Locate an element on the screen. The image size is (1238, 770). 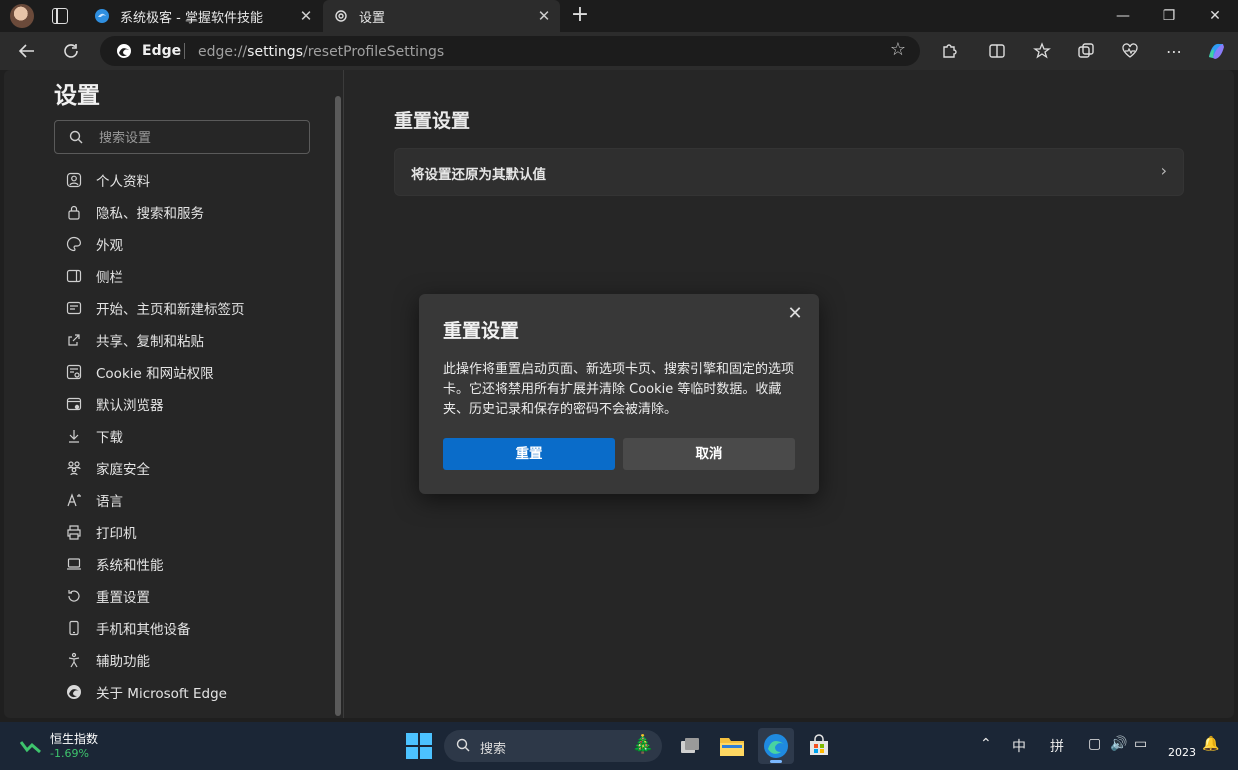
sidebar-item-reset: 重置设置 is located at coordinates (196, 596).